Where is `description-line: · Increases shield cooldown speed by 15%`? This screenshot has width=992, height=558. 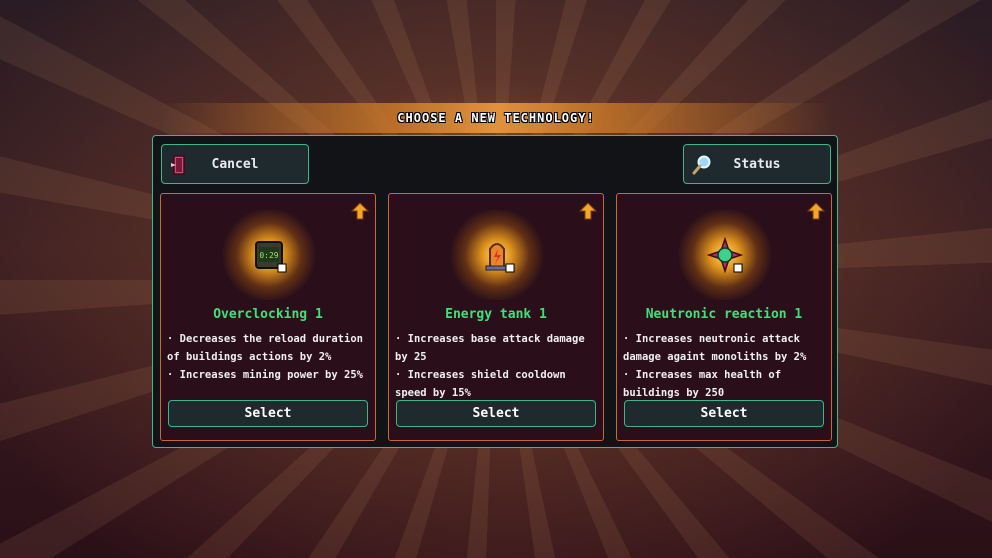
description-line: · Increases shield cooldown speed by 15% is located at coordinates (480, 384).